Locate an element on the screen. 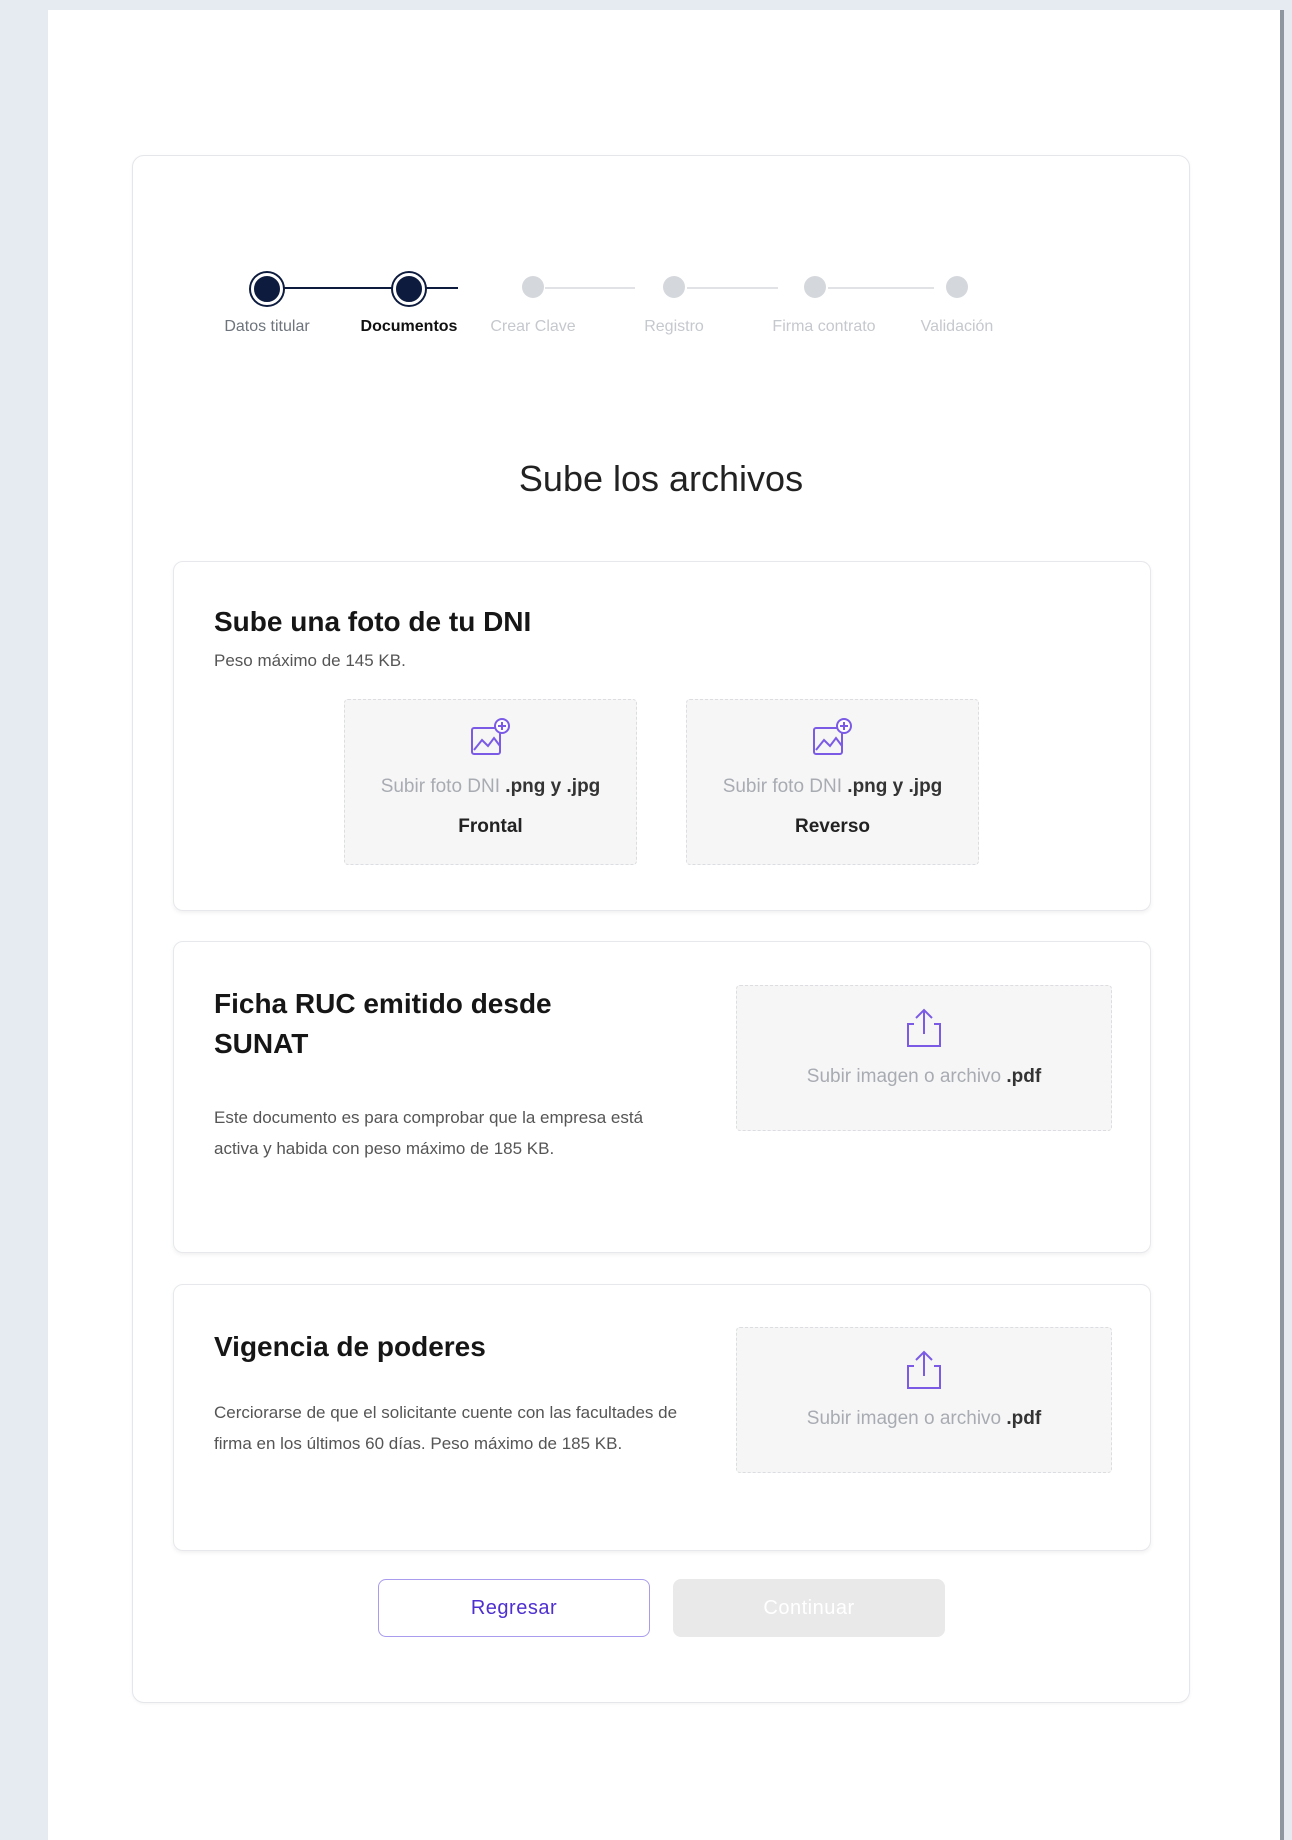  ruc-section-title: Ficha RUC emitido desde SUNAT is located at coordinates (383, 1023).